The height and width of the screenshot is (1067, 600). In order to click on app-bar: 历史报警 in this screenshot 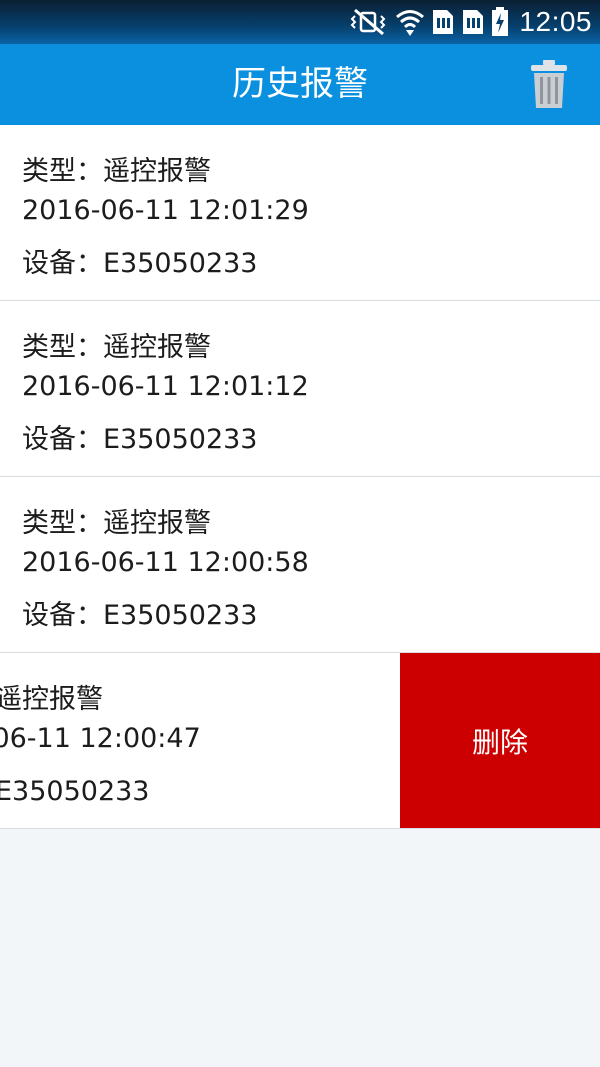, I will do `click(300, 84)`.